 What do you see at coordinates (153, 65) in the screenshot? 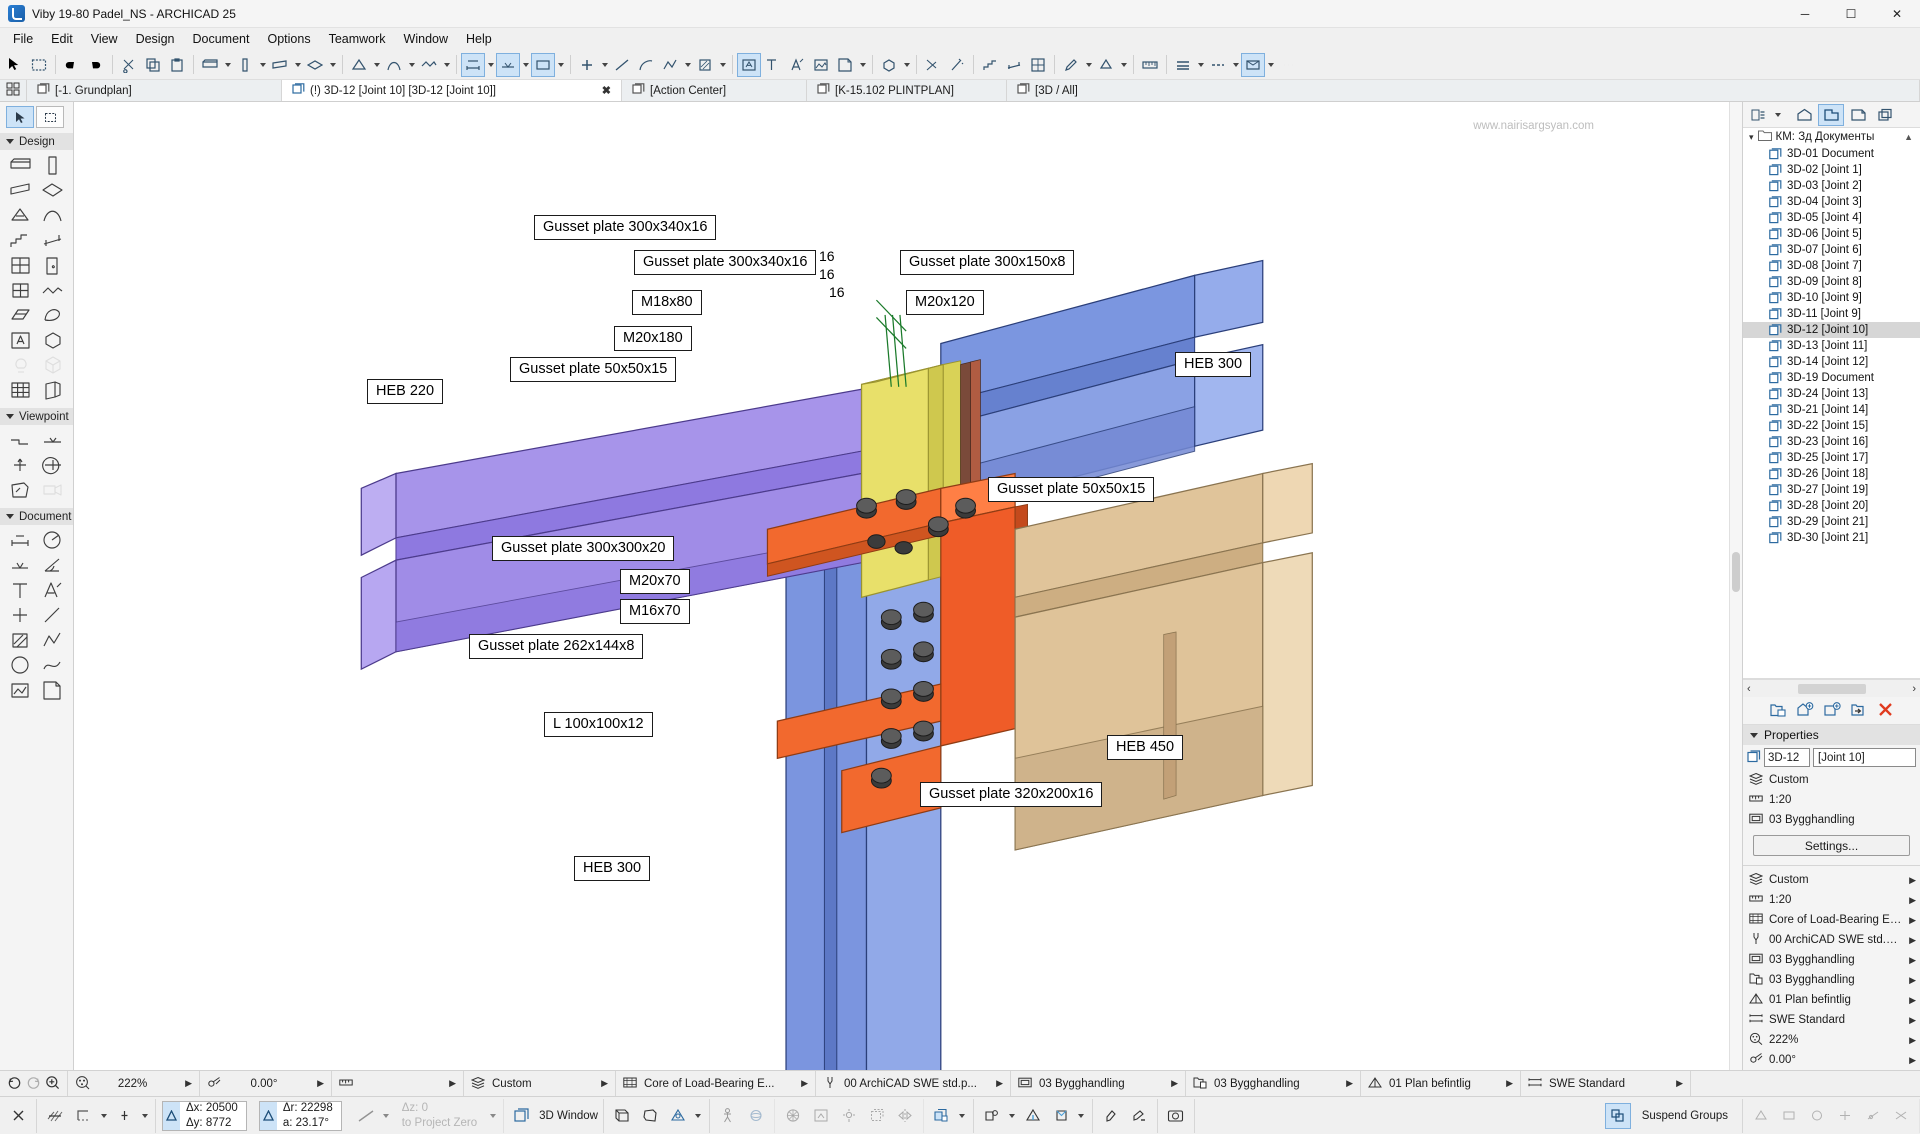
I see `copy-icon` at bounding box center [153, 65].